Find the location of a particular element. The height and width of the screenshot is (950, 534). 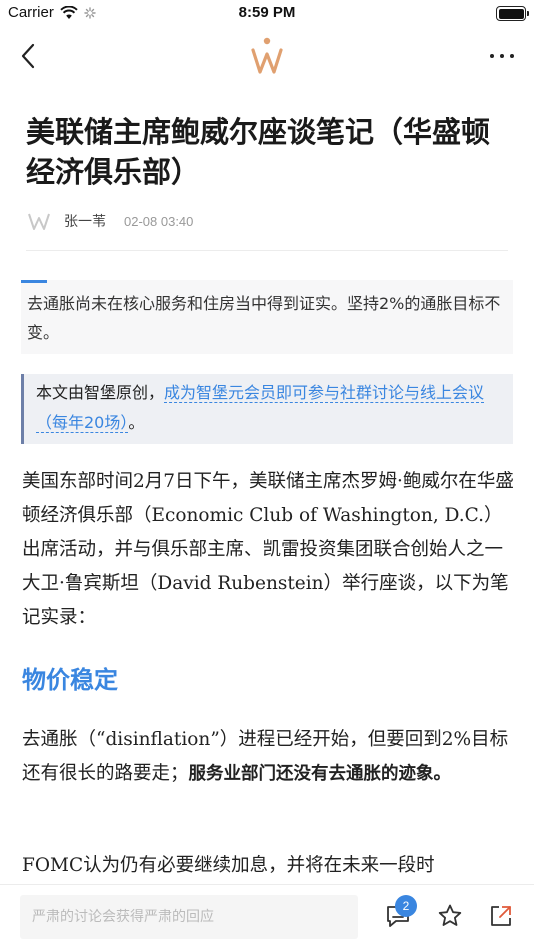

share-icon is located at coordinates (501, 916).